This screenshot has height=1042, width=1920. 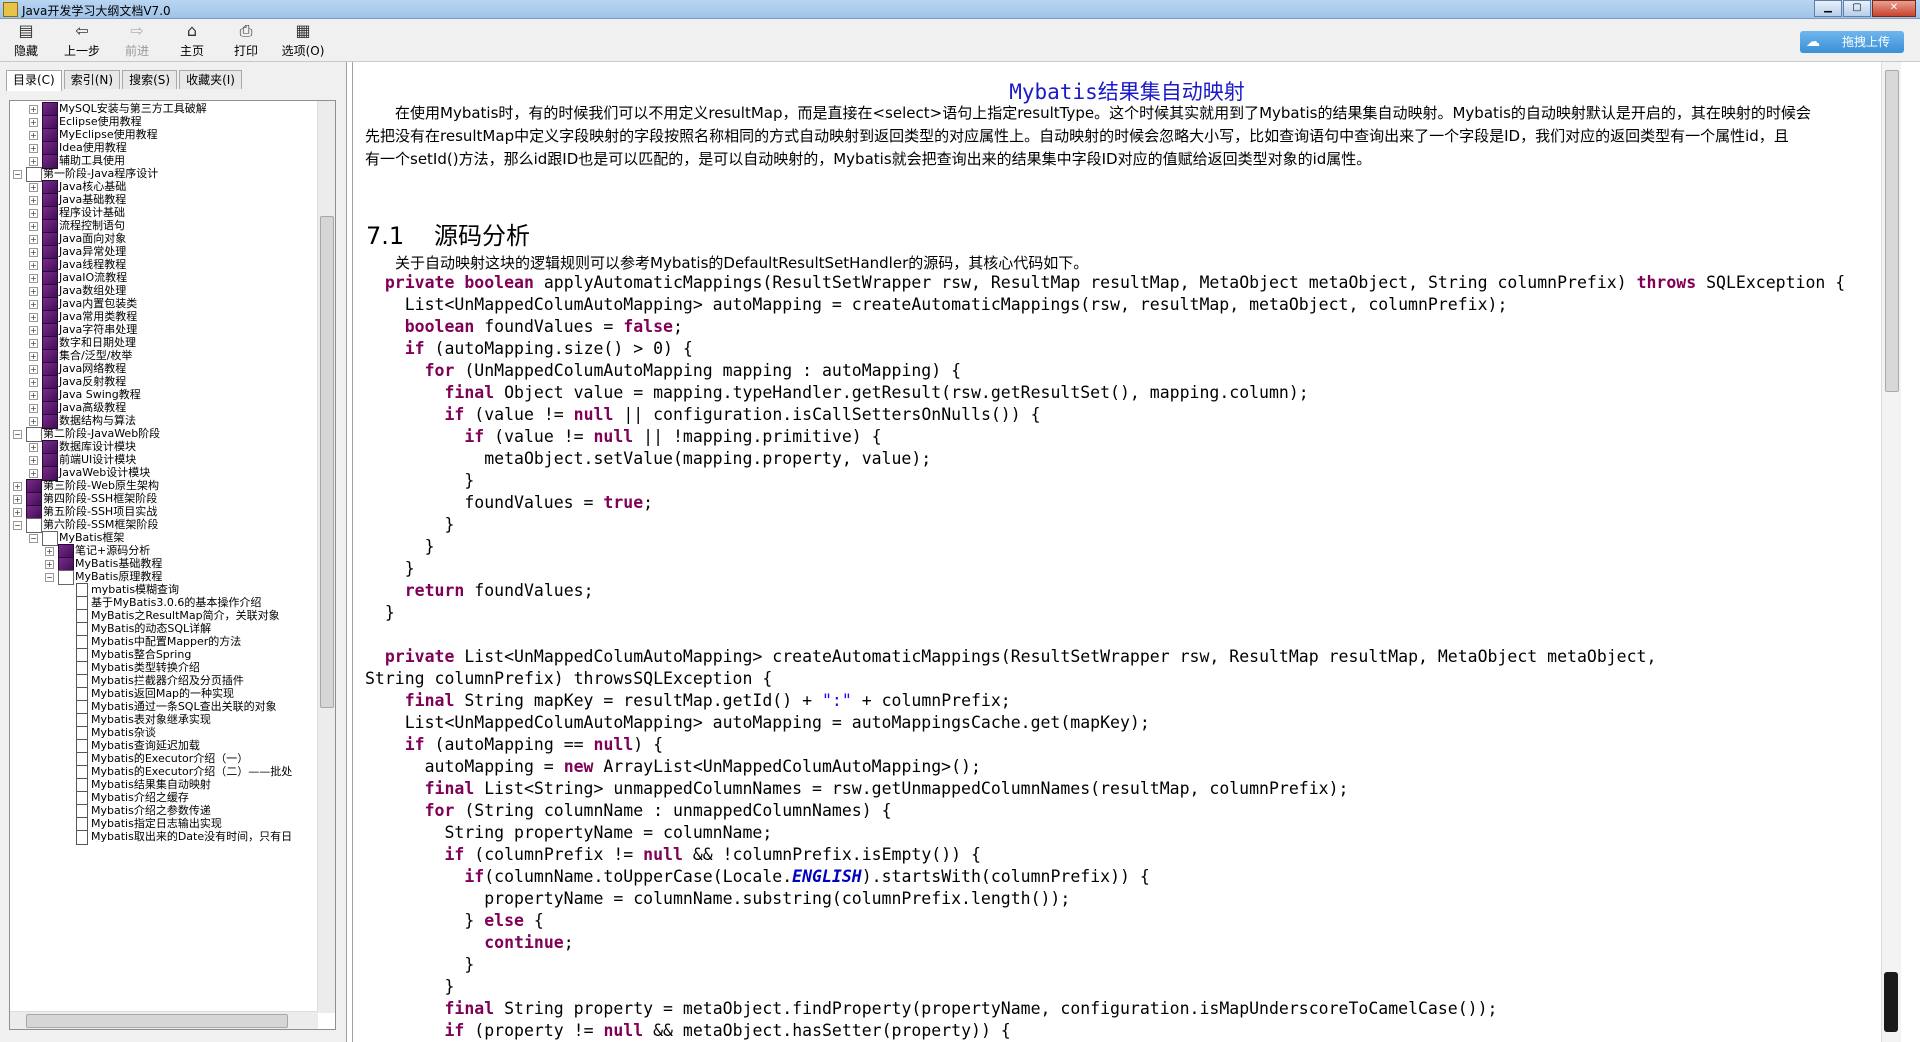 I want to click on section-heading: 7.1 源码分析, so click(x=448, y=233).